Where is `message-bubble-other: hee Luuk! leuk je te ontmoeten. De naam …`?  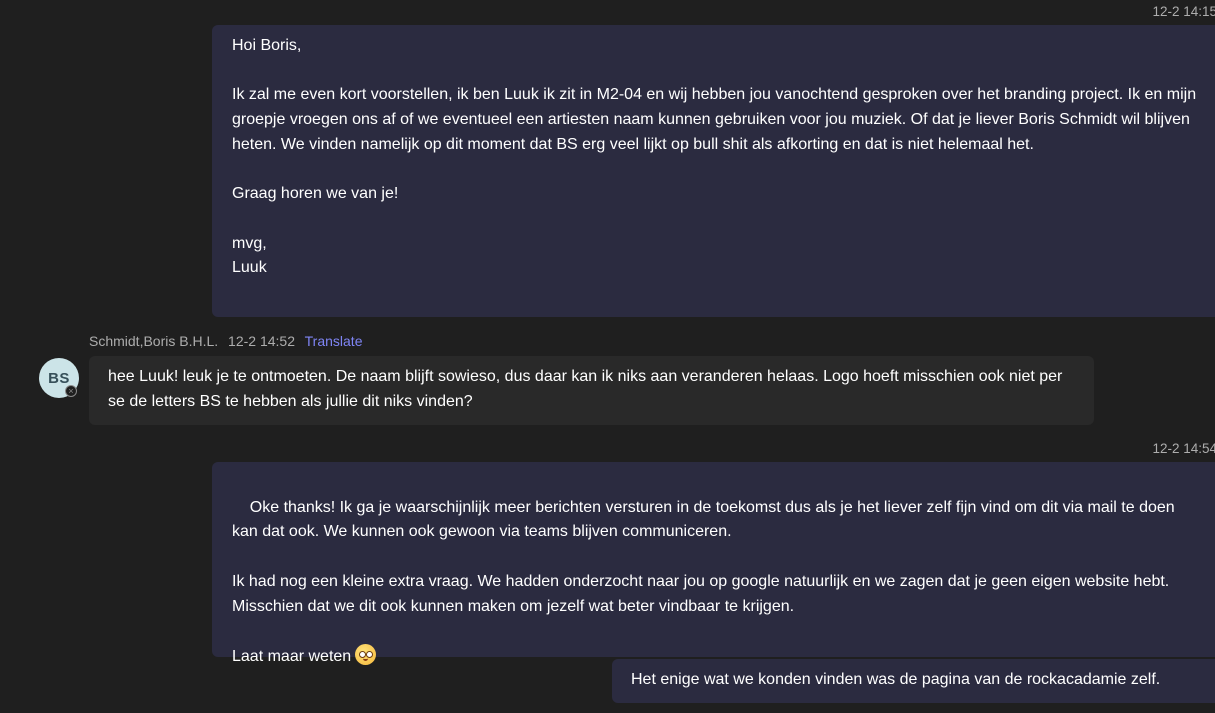
message-bubble-other: hee Luuk! leuk je te ontmoeten. De naam … is located at coordinates (591, 390).